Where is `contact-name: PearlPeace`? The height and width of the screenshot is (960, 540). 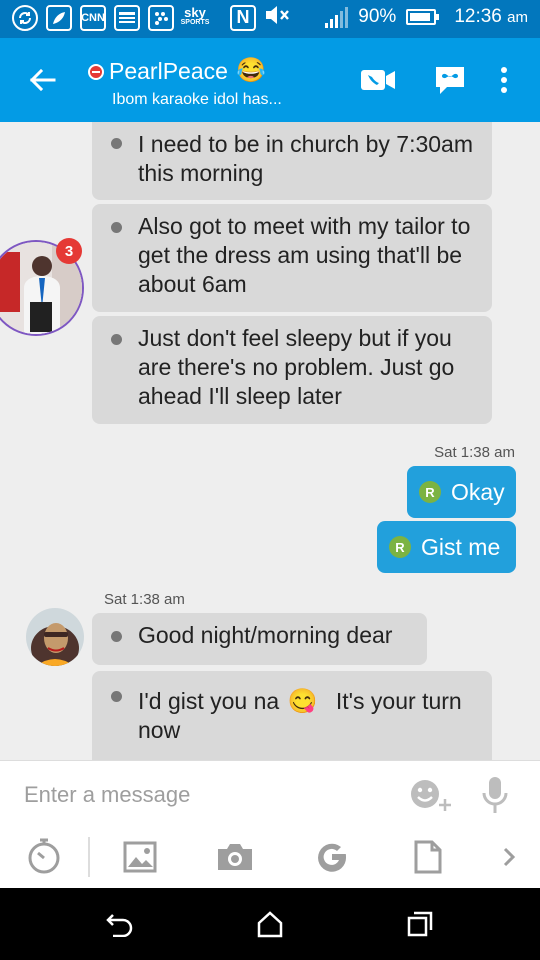
contact-name: PearlPeace is located at coordinates (168, 71).